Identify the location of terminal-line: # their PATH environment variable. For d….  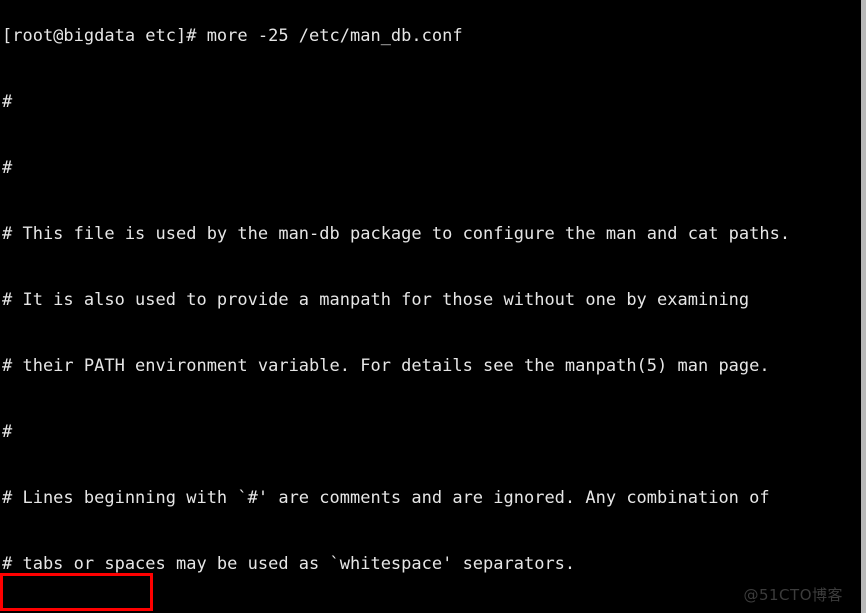
(386, 366).